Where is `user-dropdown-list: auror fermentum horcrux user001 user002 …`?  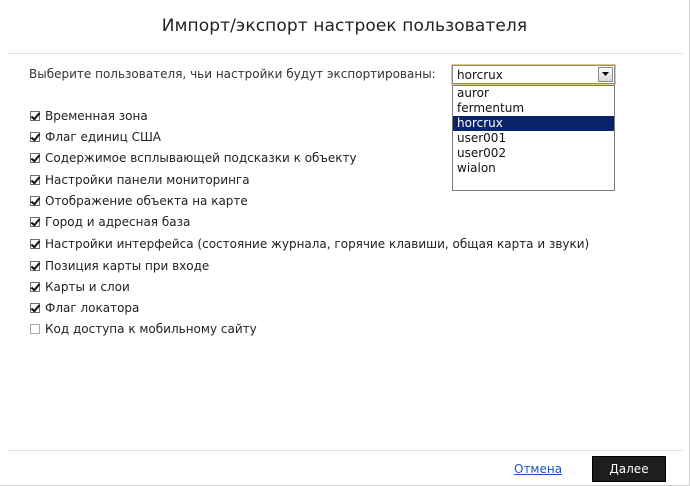
user-dropdown-list: auror fermentum horcrux user001 user002 … is located at coordinates (533, 138).